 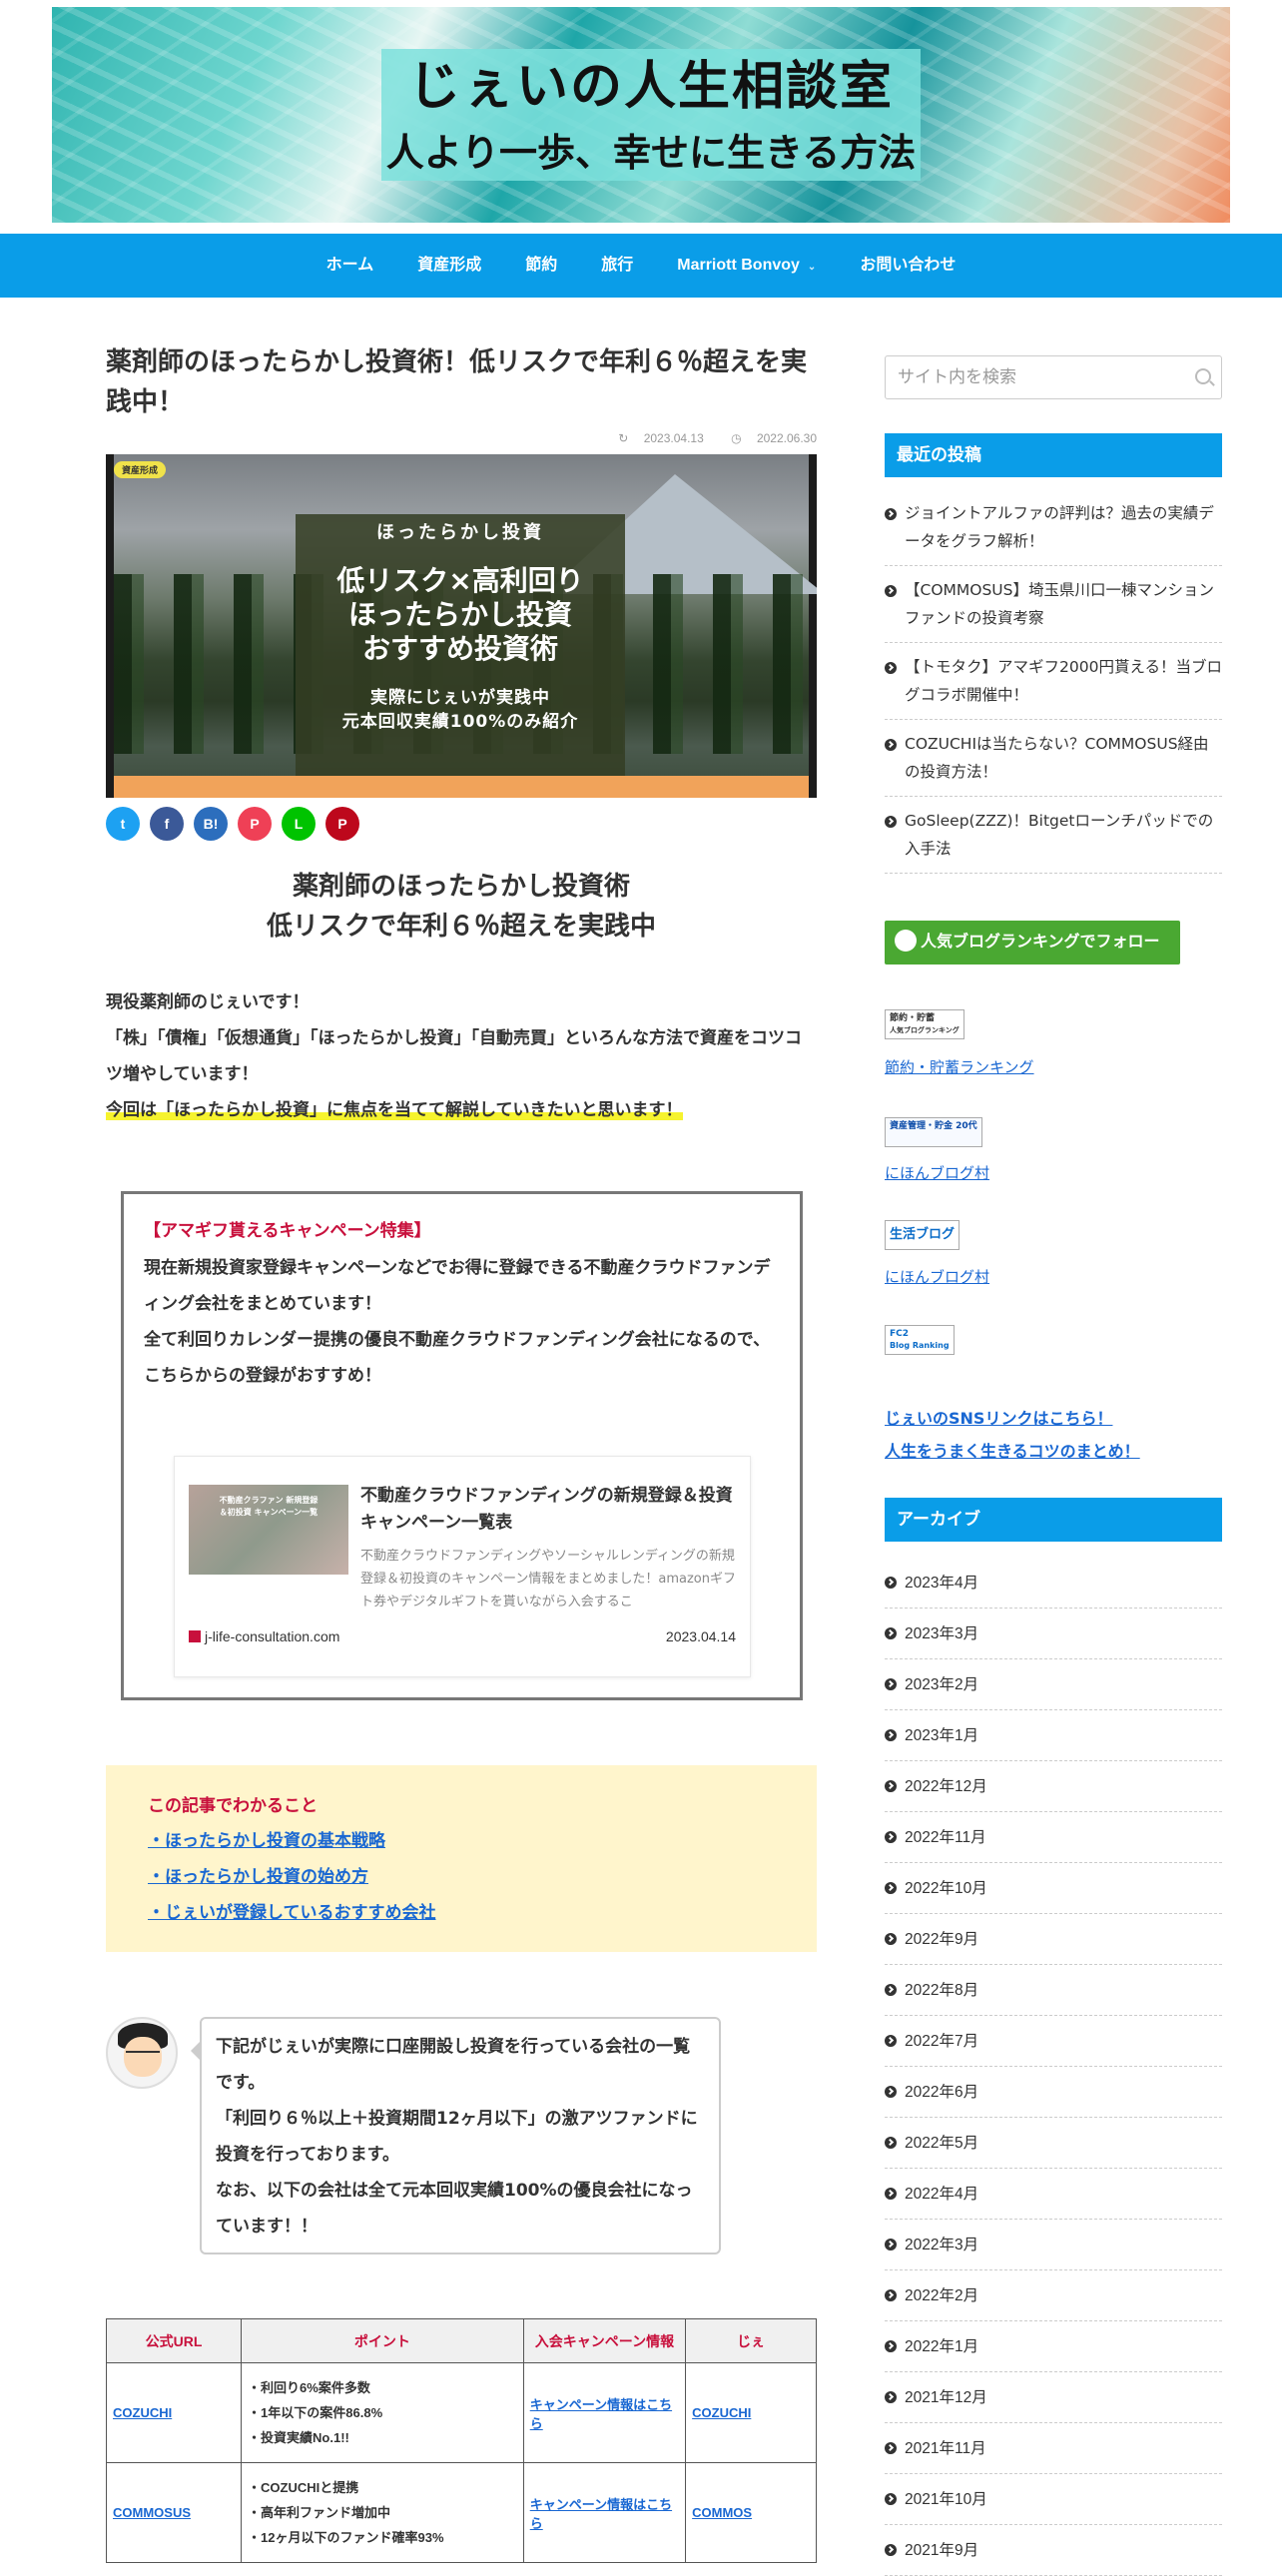 I want to click on header-banner: じぇいの人生相談室 人より一歩、幸せに生きる方法, so click(x=641, y=115).